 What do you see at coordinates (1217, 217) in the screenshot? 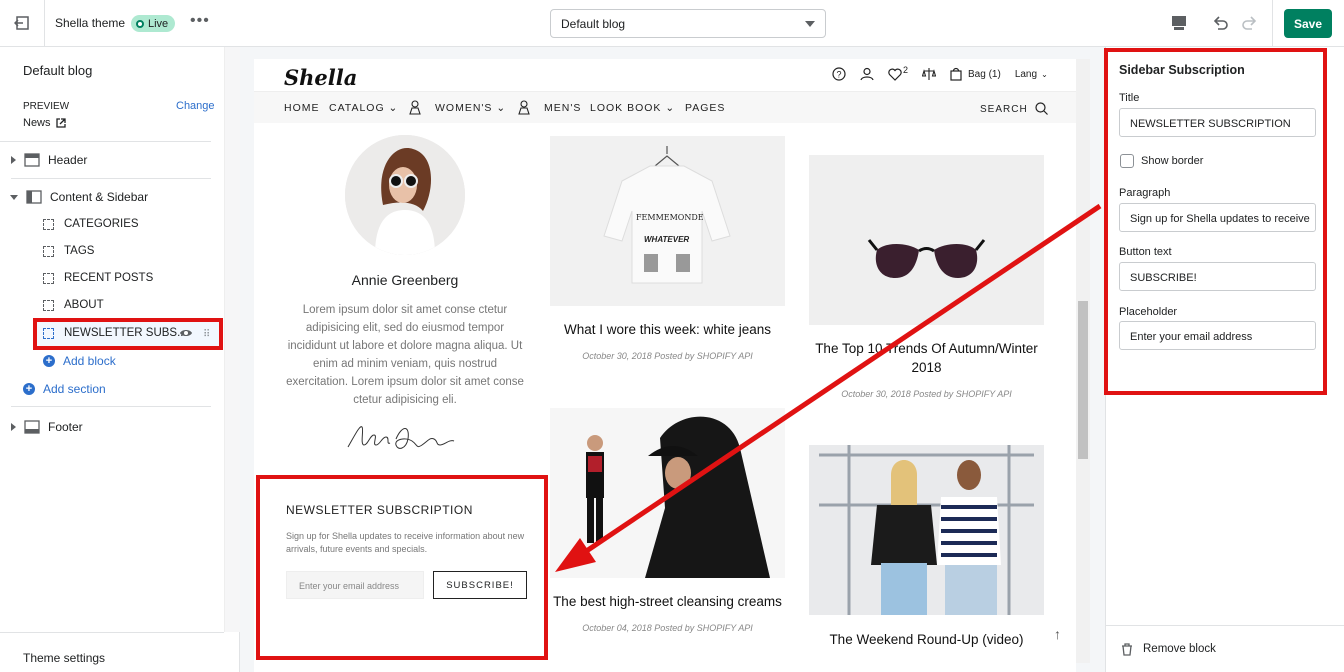
I see `paragraph-input: Sign up for Shella updates to receive` at bounding box center [1217, 217].